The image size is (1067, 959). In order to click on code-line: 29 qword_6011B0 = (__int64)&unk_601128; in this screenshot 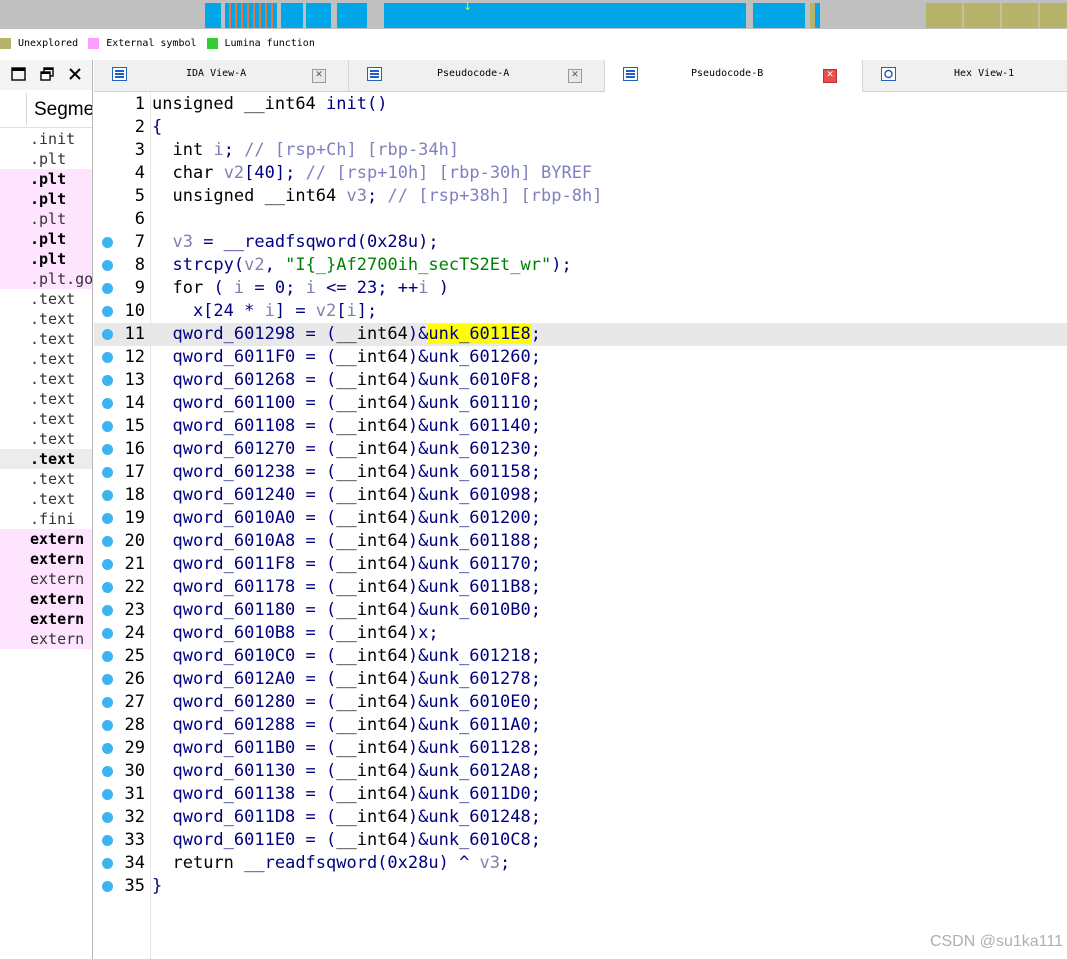, I will do `click(580, 748)`.